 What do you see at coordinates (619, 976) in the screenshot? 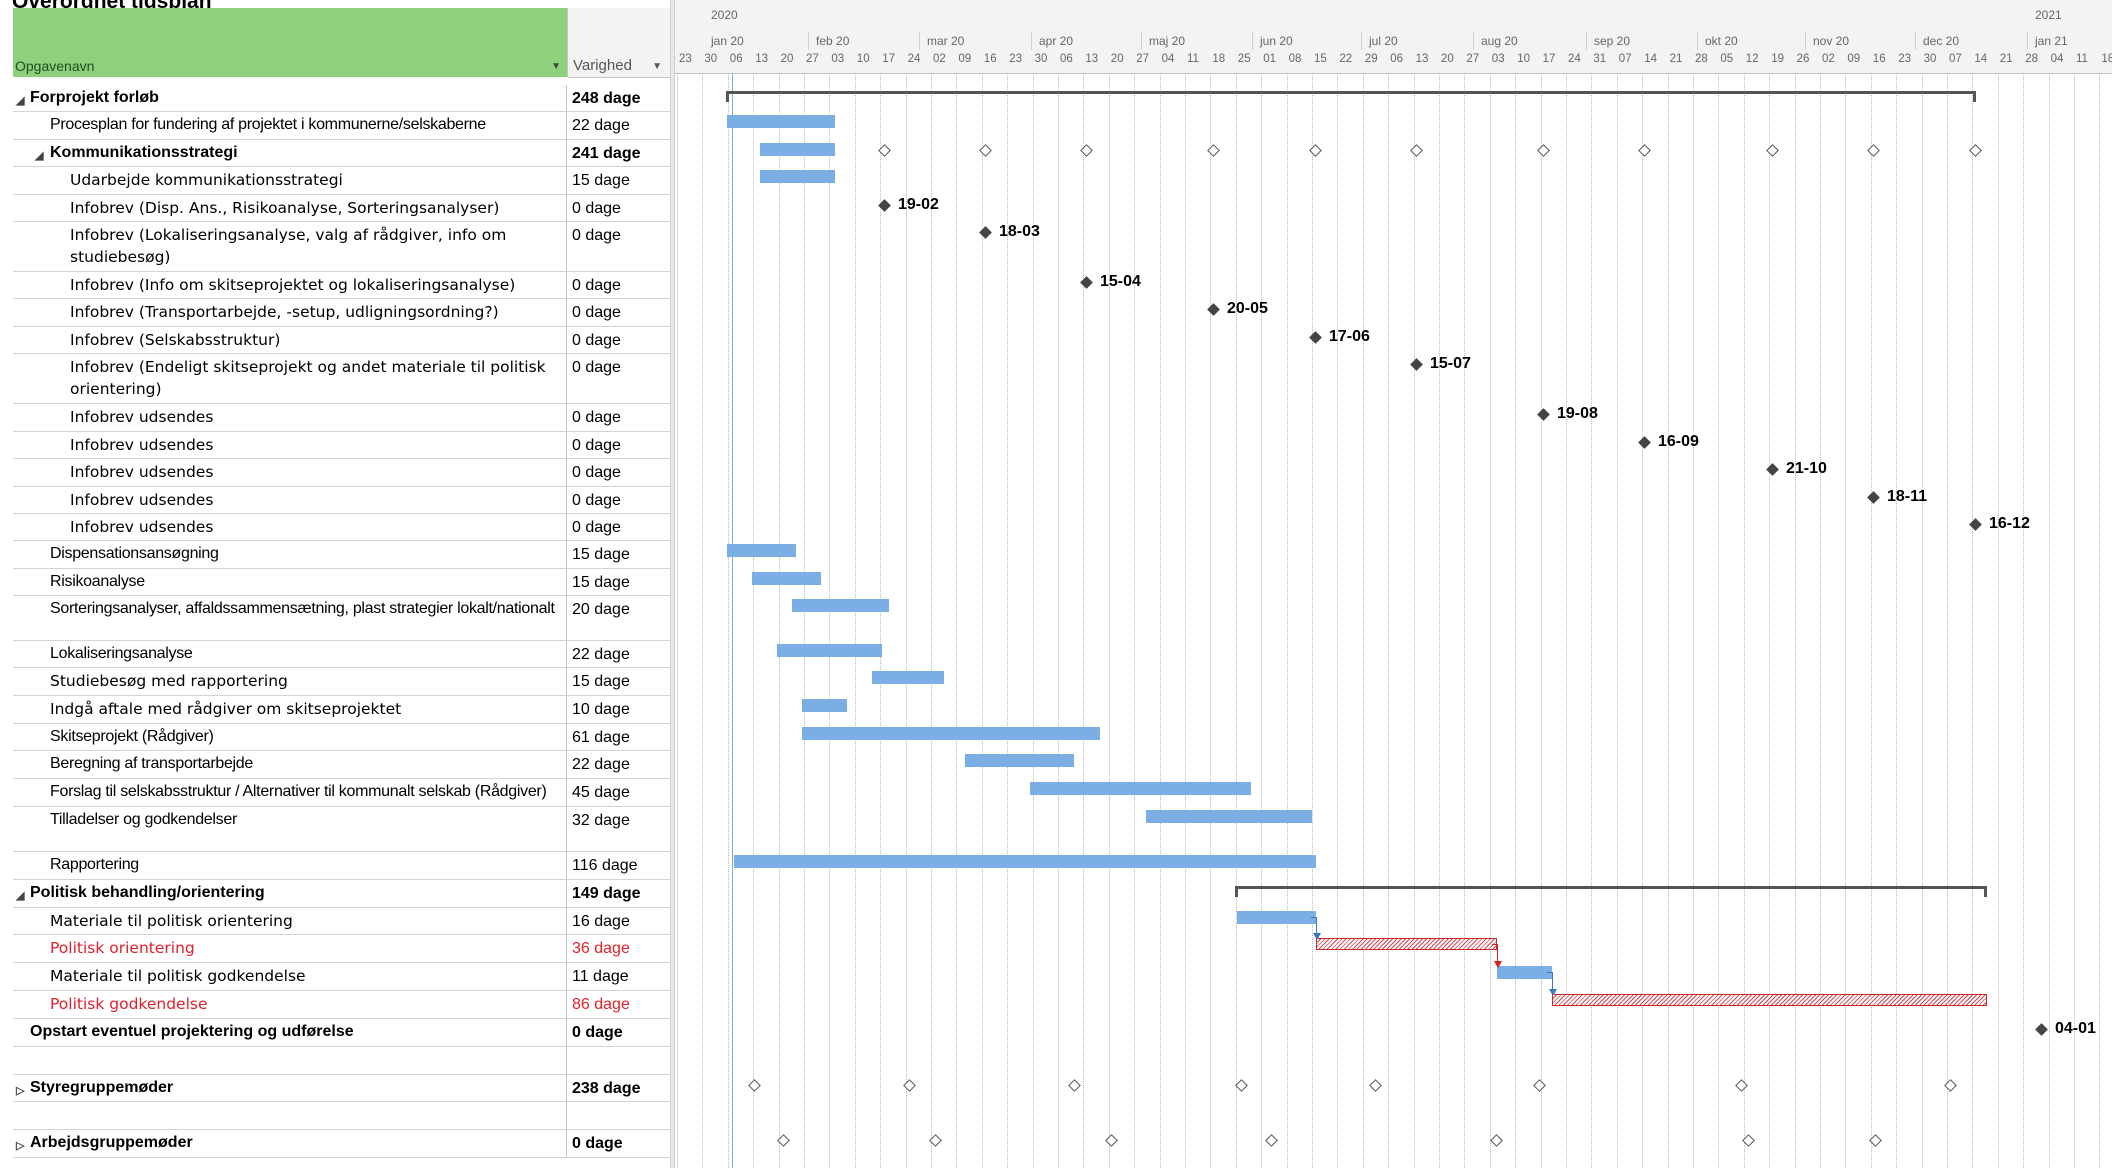
I see `task-duration: 11 dage` at bounding box center [619, 976].